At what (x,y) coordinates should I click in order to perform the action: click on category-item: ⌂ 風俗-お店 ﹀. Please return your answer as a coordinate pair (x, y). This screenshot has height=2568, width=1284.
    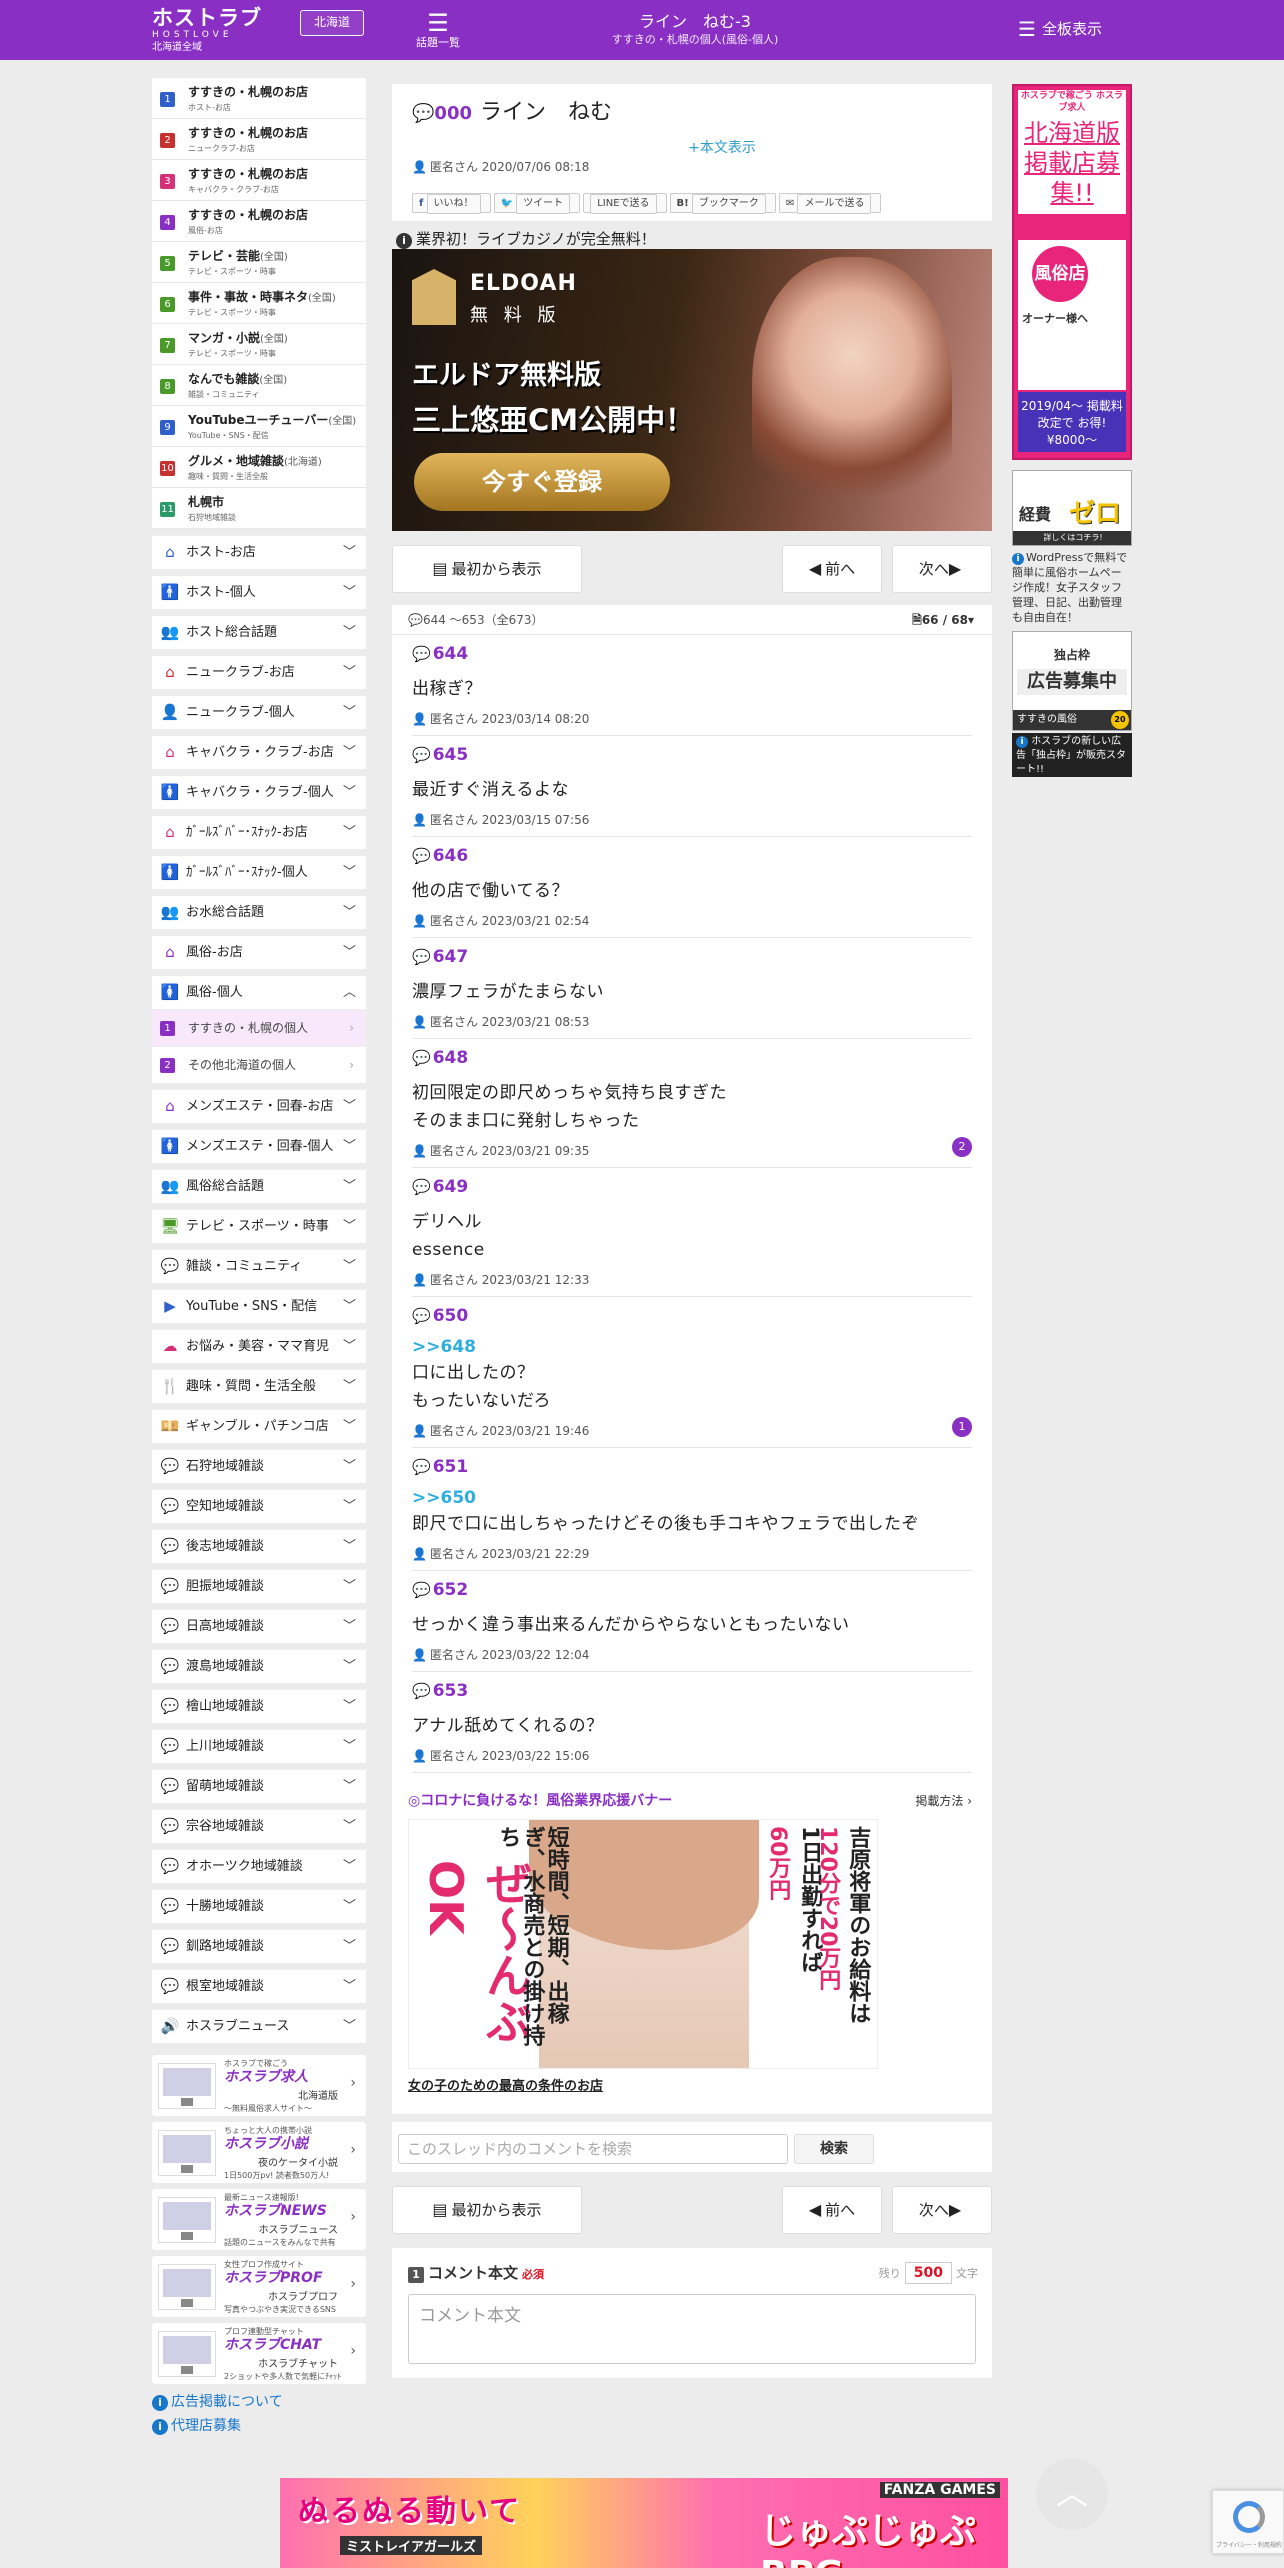
    Looking at the image, I should click on (259, 952).